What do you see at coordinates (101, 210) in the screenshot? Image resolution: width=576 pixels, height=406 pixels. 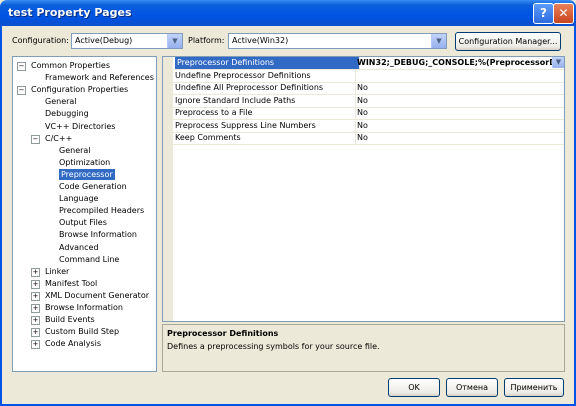 I see `tree-item: Precompiled Headers` at bounding box center [101, 210].